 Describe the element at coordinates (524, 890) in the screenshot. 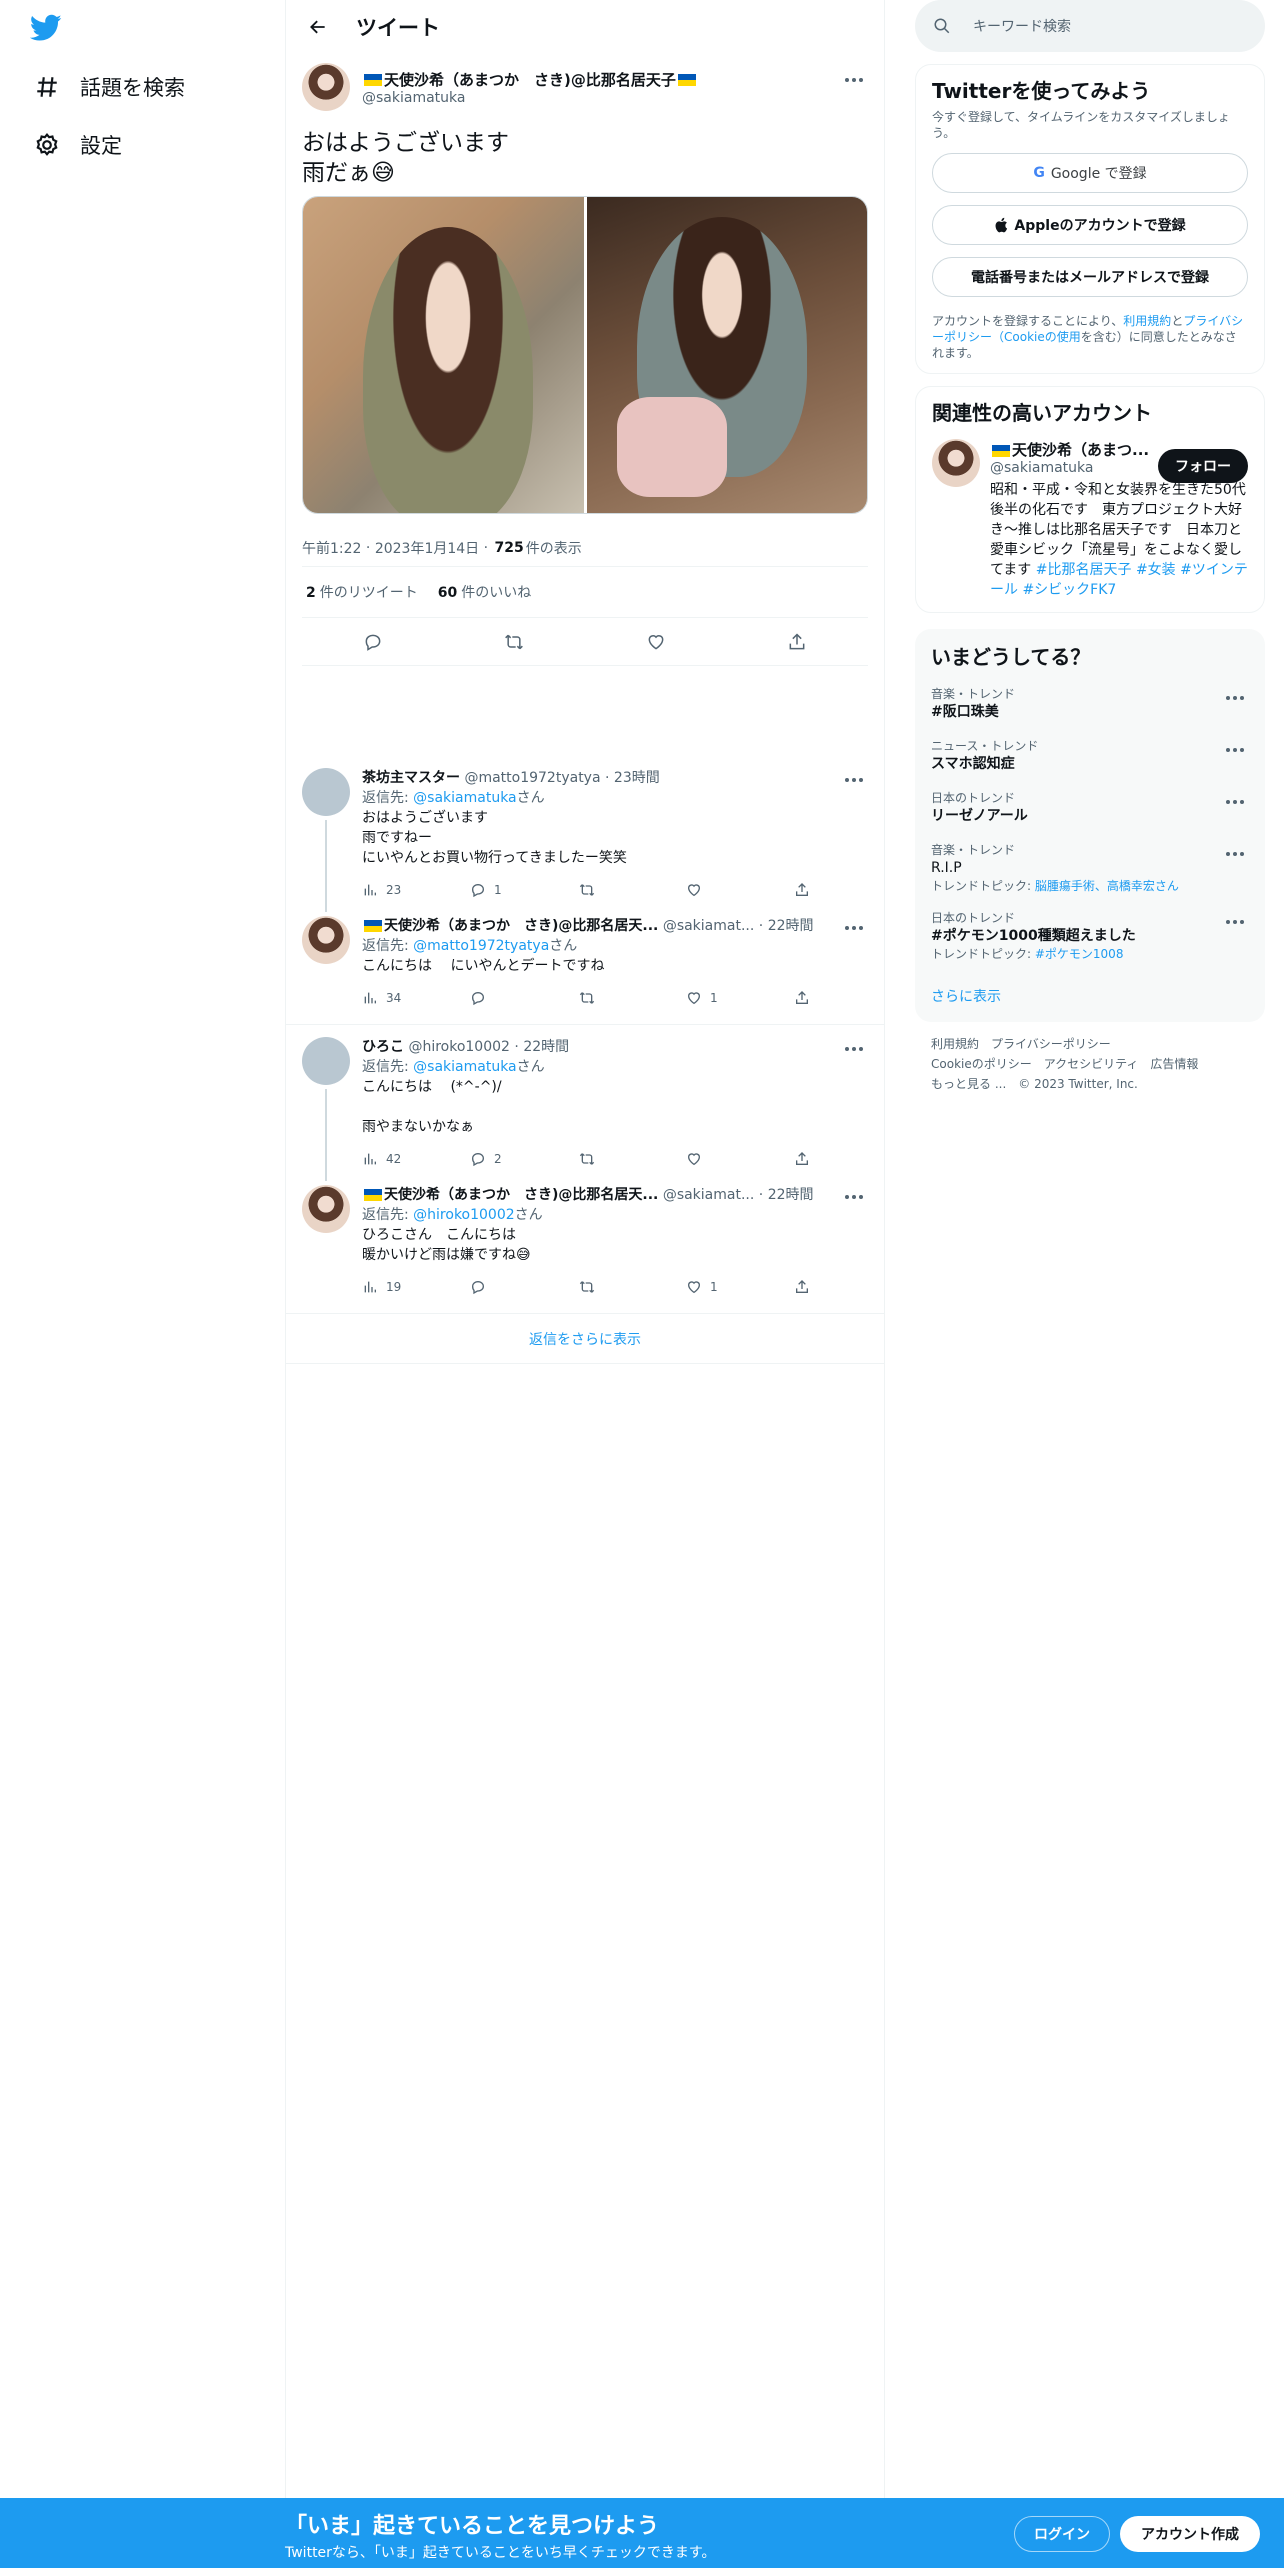

I see `reply-button: 1` at that location.